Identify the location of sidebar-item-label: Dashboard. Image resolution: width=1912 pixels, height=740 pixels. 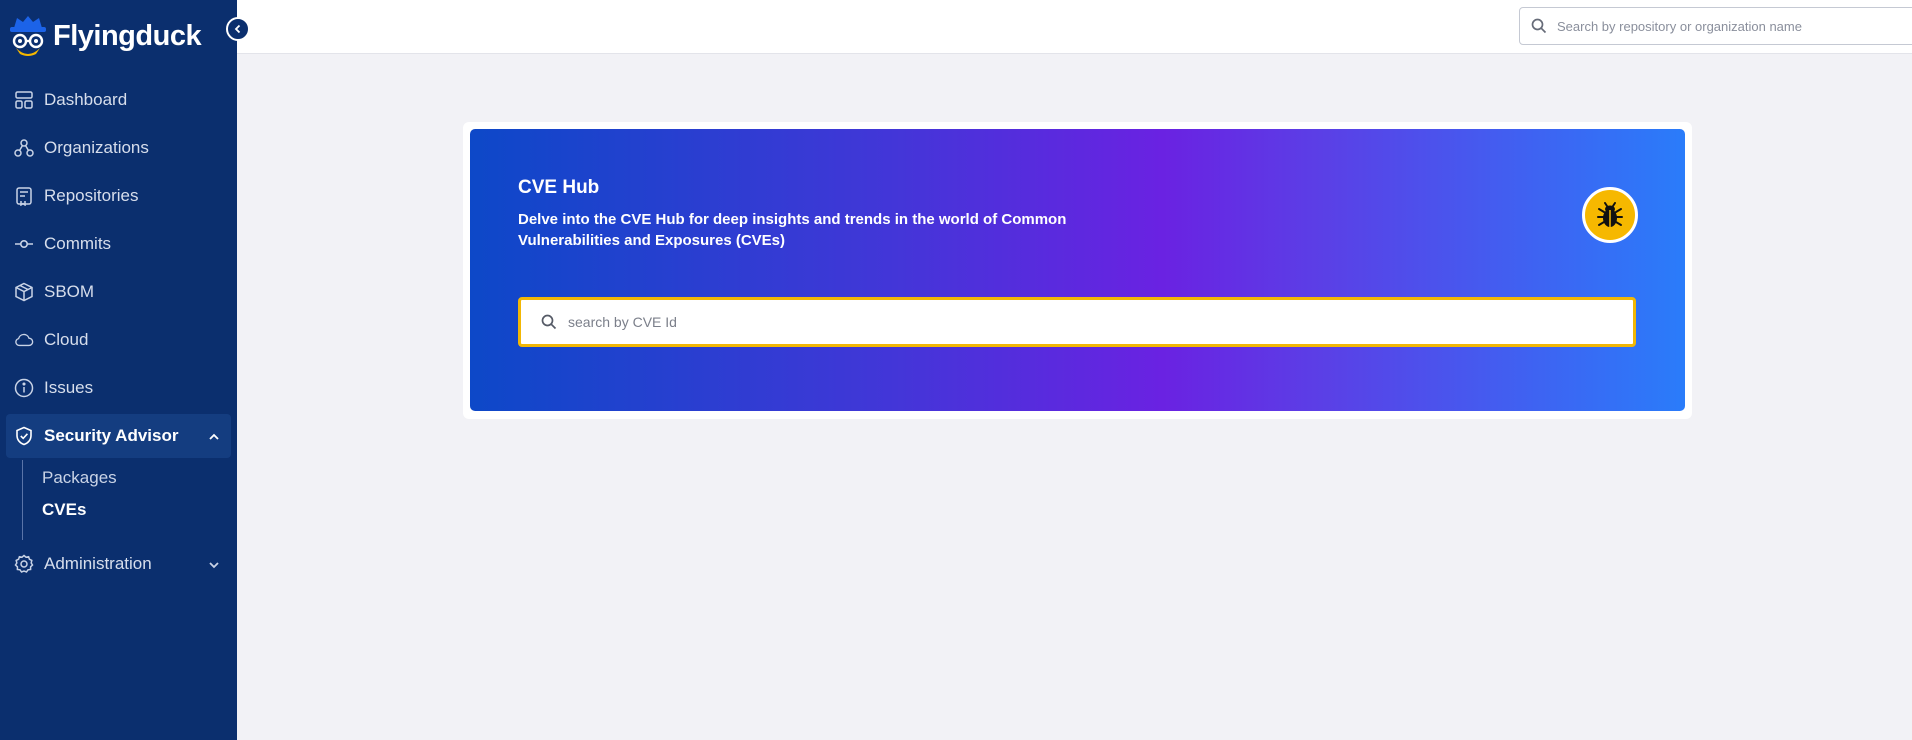
(86, 99).